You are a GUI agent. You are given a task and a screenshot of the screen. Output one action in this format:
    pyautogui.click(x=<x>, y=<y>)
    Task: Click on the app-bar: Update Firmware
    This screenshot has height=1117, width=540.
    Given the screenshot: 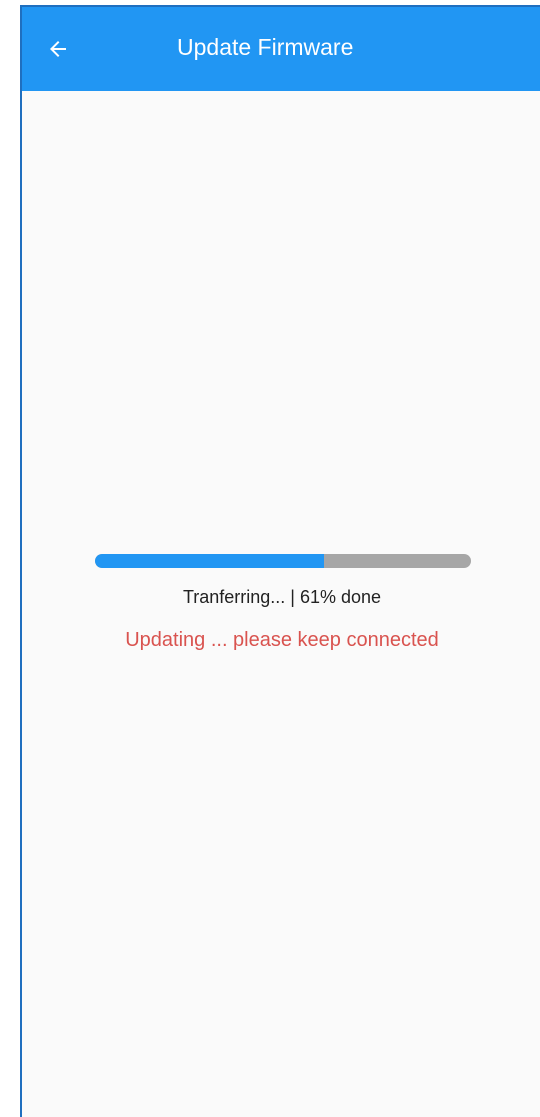 What is the action you would take?
    pyautogui.click(x=281, y=49)
    